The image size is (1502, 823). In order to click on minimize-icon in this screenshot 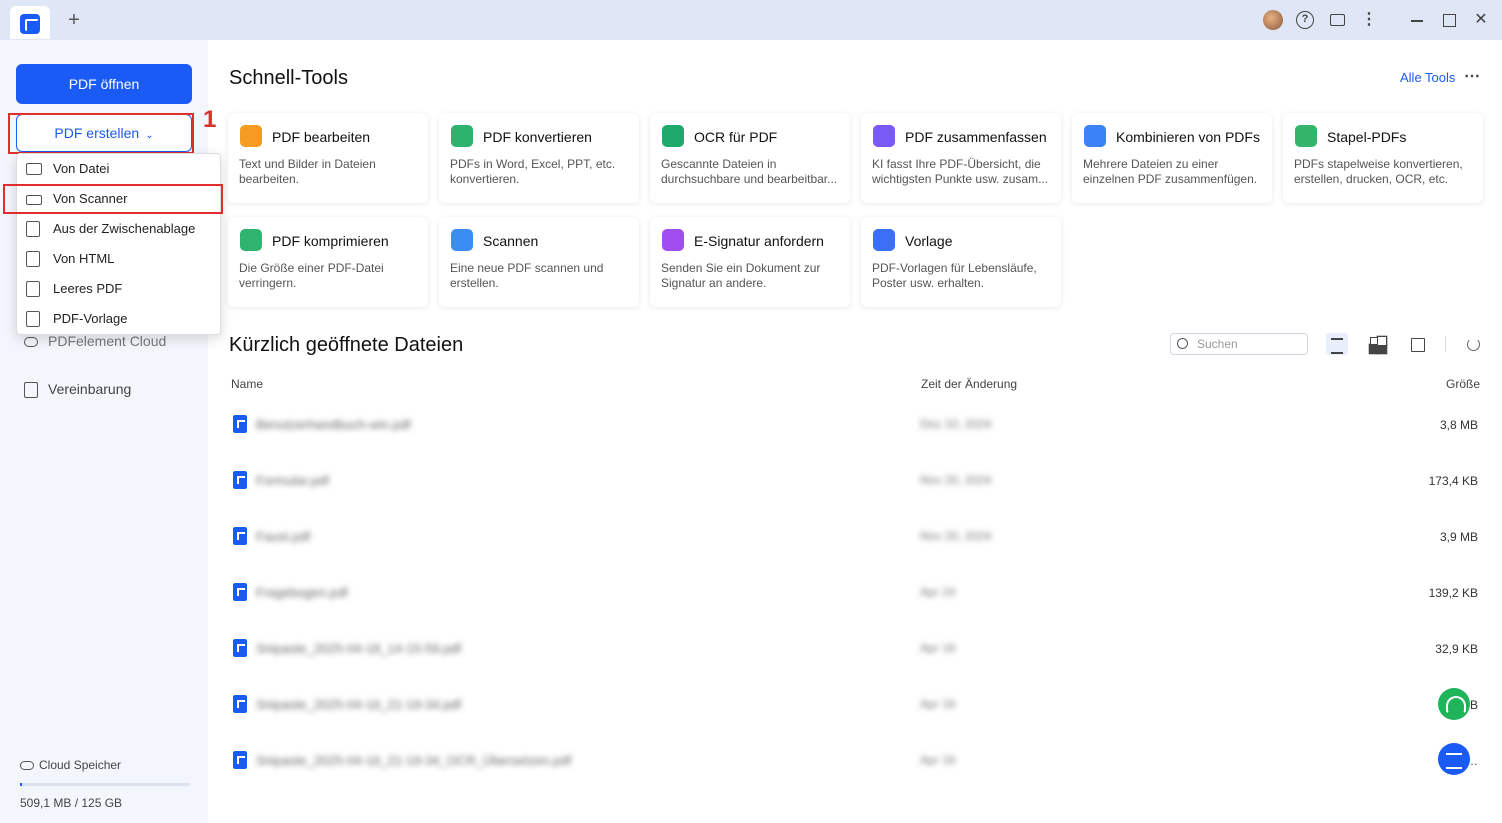, I will do `click(1417, 20)`.